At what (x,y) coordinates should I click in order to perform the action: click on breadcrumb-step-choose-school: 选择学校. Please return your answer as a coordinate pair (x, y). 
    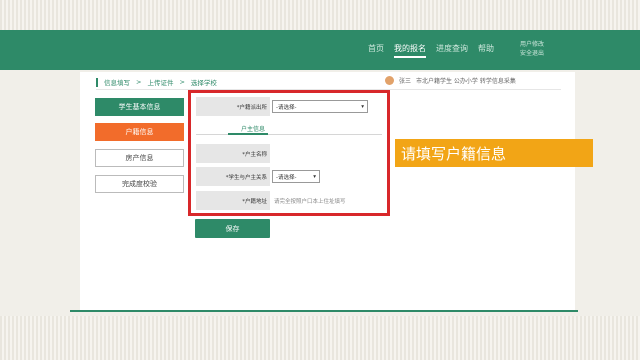
    Looking at the image, I should click on (204, 82).